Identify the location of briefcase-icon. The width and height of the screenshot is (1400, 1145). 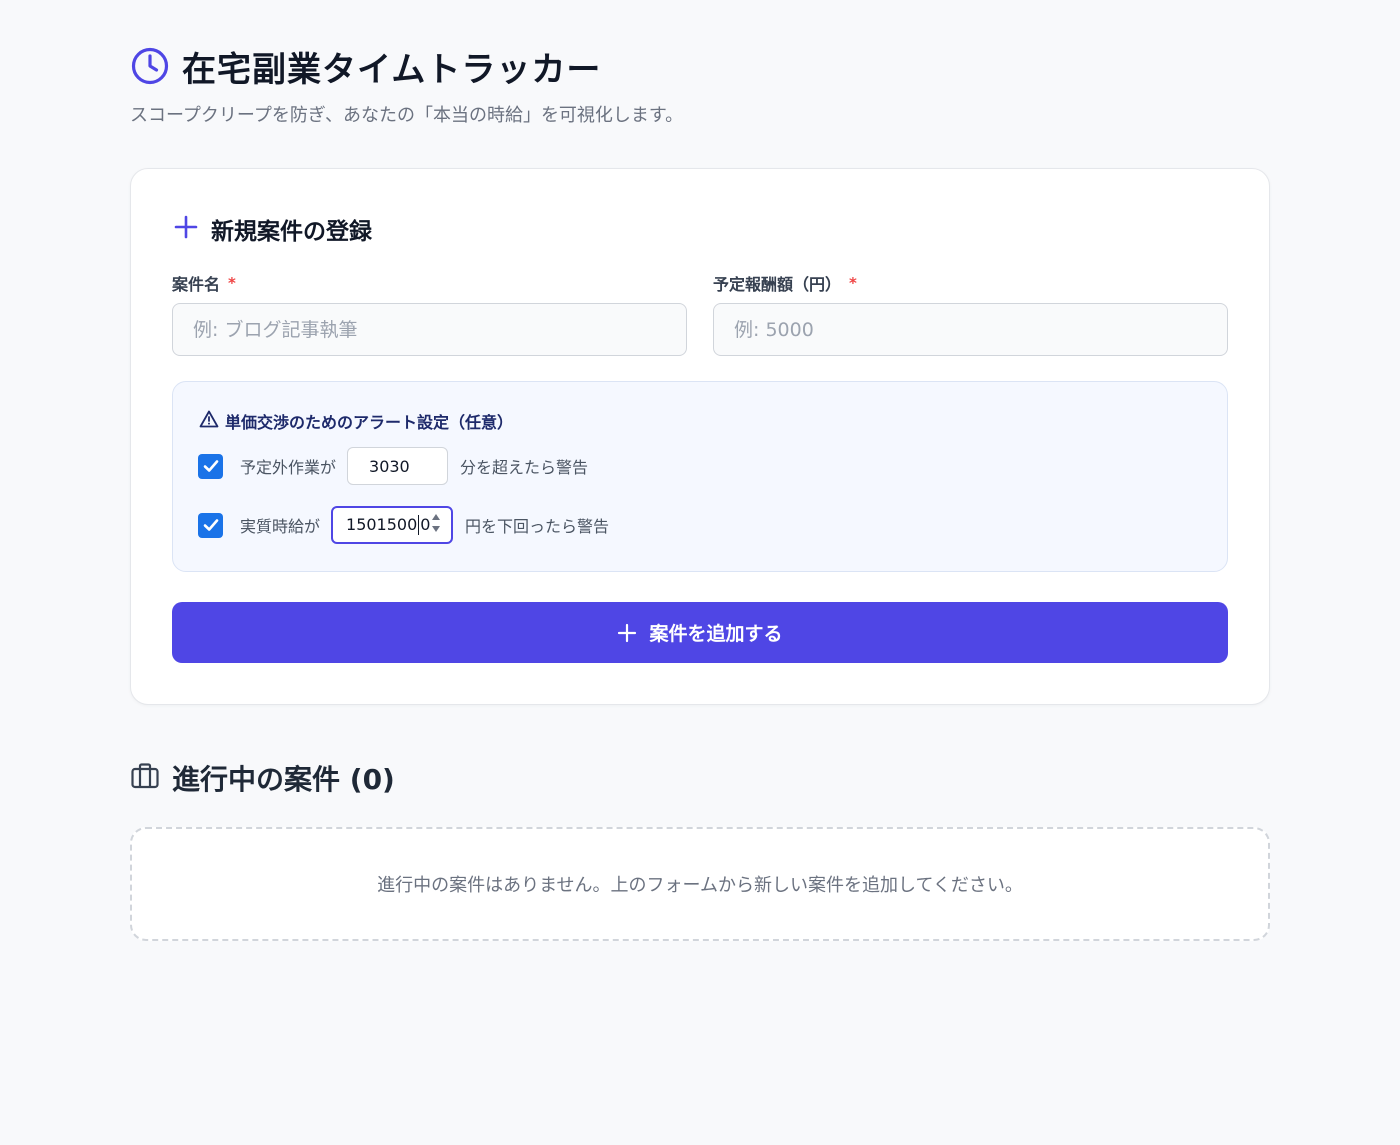
(145, 778).